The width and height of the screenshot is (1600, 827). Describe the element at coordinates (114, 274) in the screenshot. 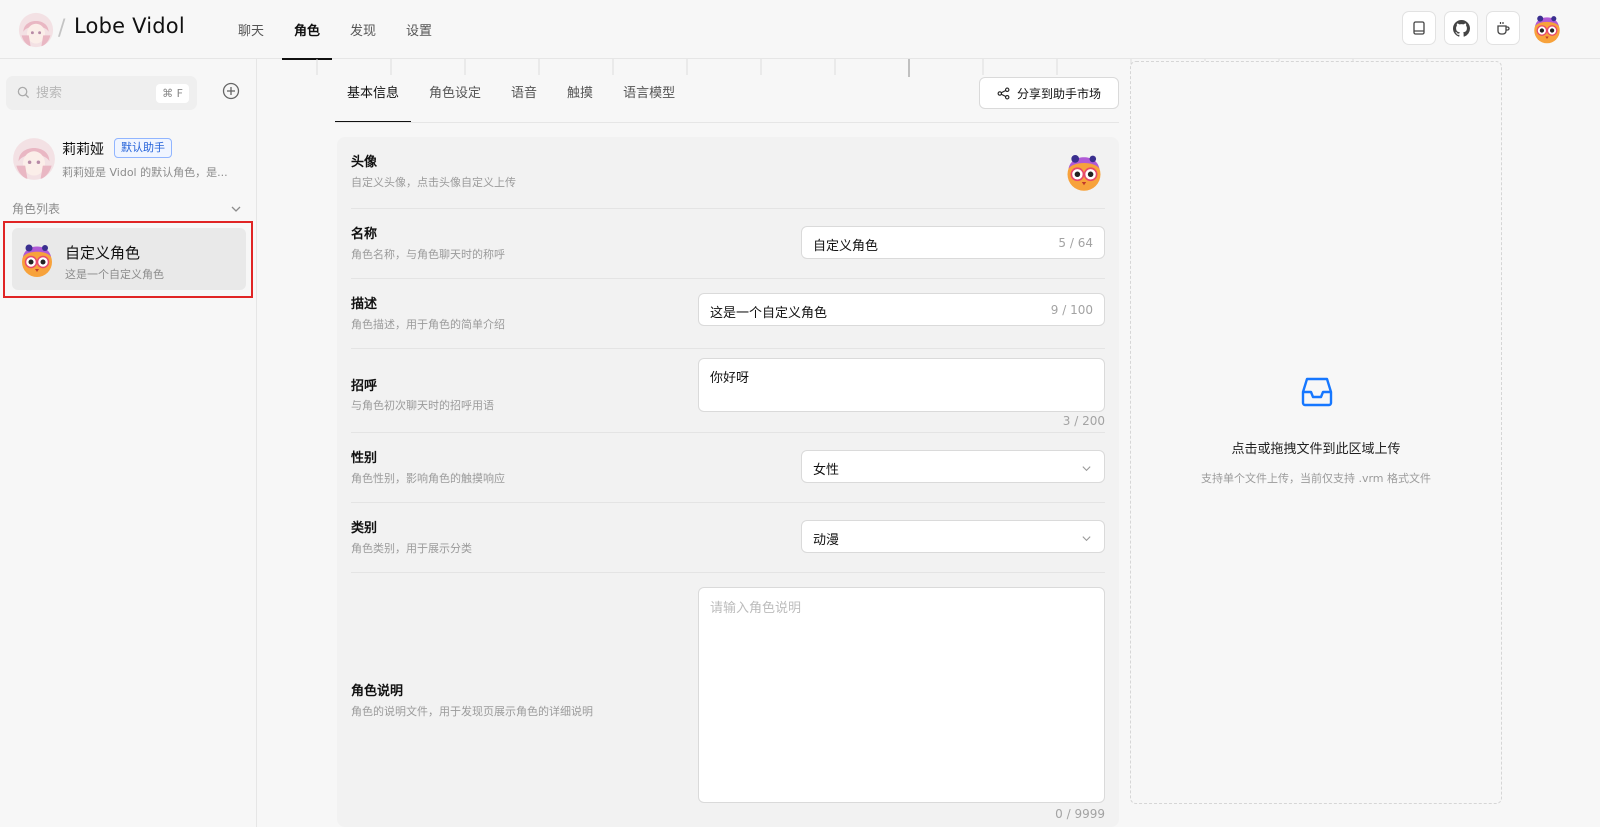

I see `role-description: 这是一个自定义角色` at that location.